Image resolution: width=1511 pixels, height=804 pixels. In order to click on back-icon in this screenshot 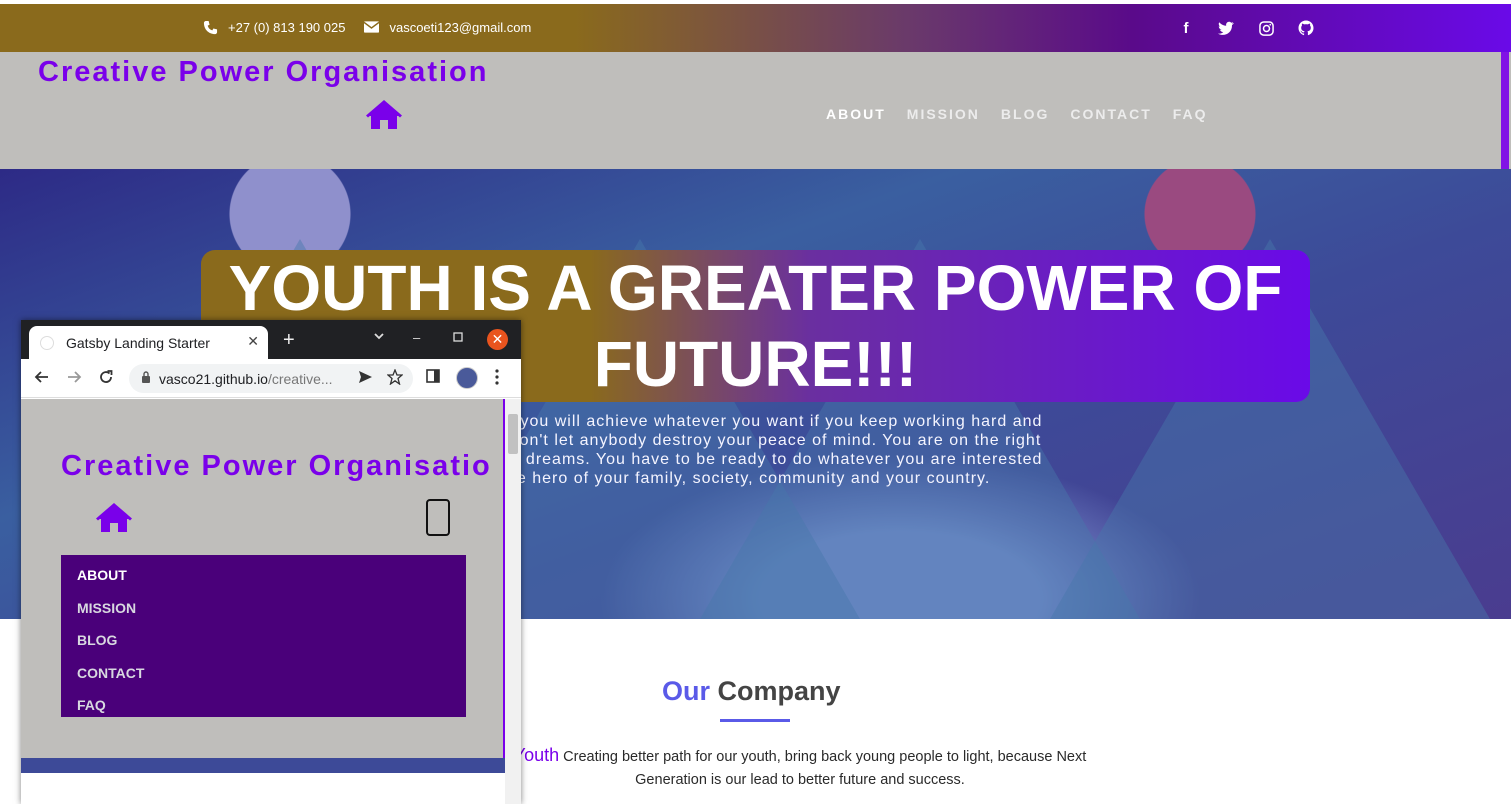, I will do `click(42, 379)`.